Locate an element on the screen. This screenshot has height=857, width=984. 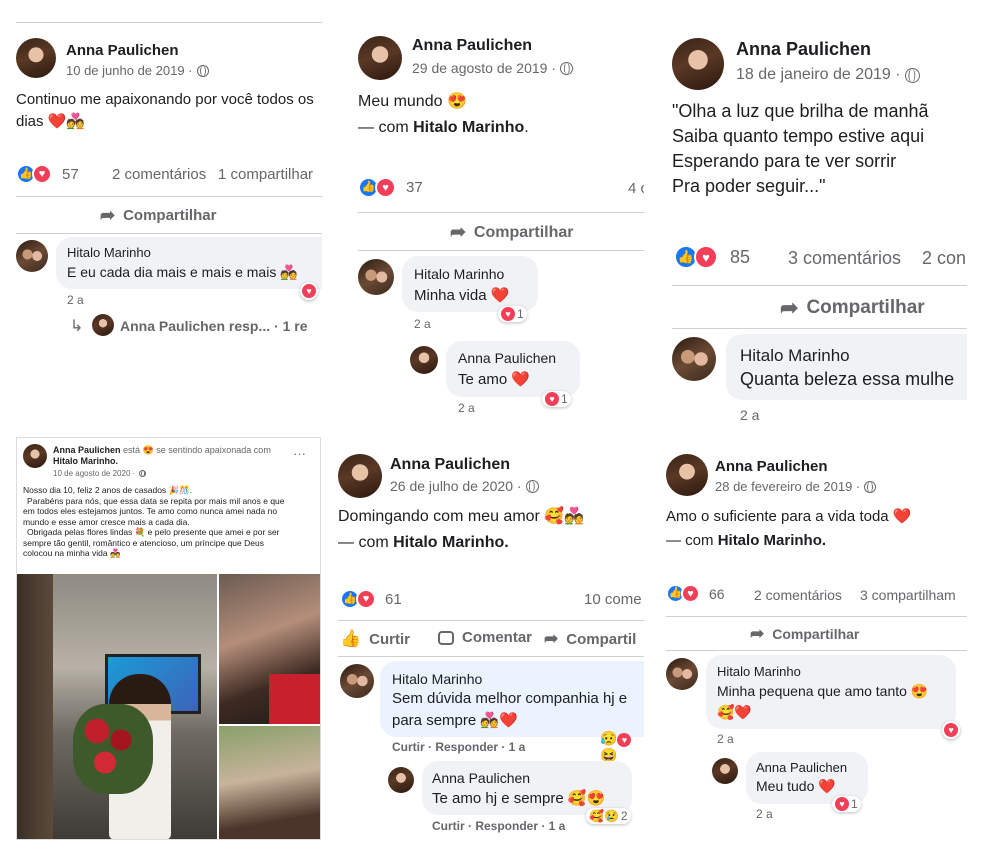
comment-button: Comentar is located at coordinates (485, 637).